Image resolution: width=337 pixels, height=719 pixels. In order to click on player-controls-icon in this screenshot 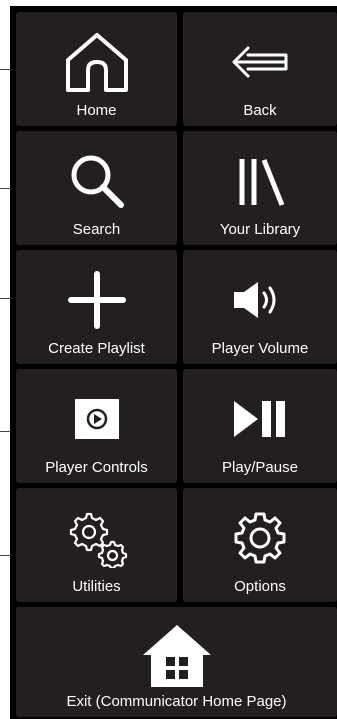, I will do `click(96, 419)`.